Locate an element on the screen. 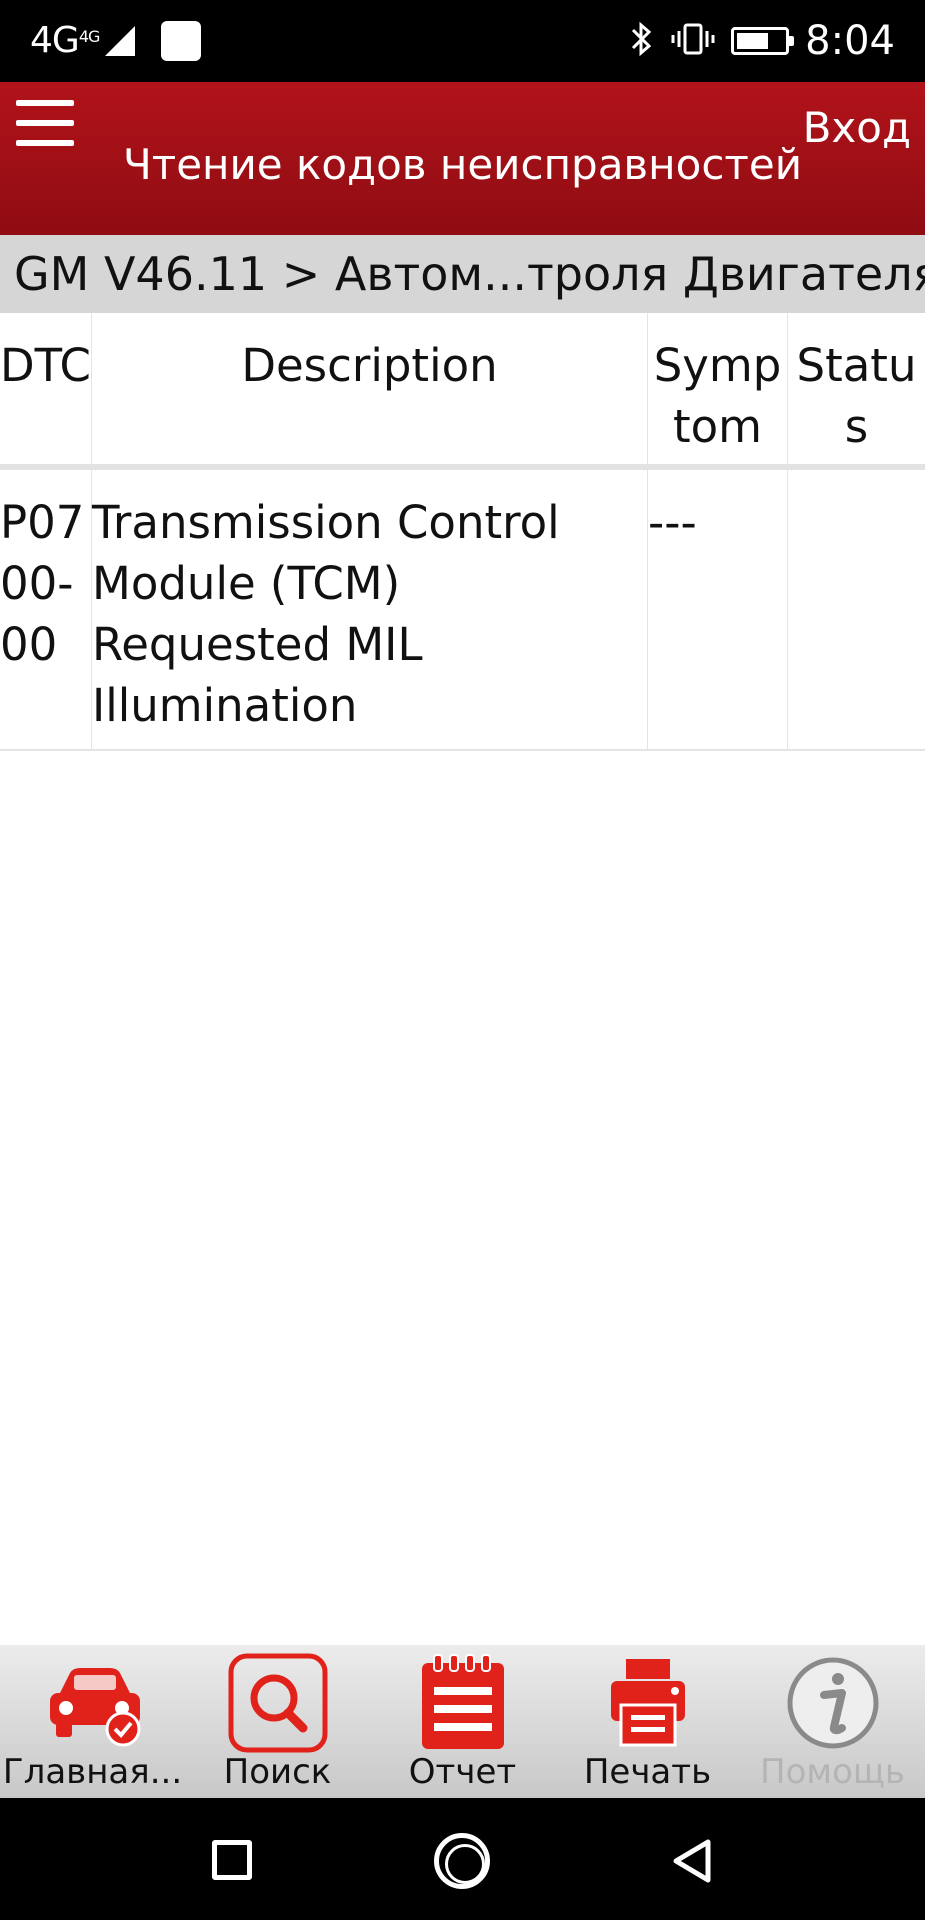 This screenshot has height=1920, width=925. bluetooth-icon is located at coordinates (642, 41).